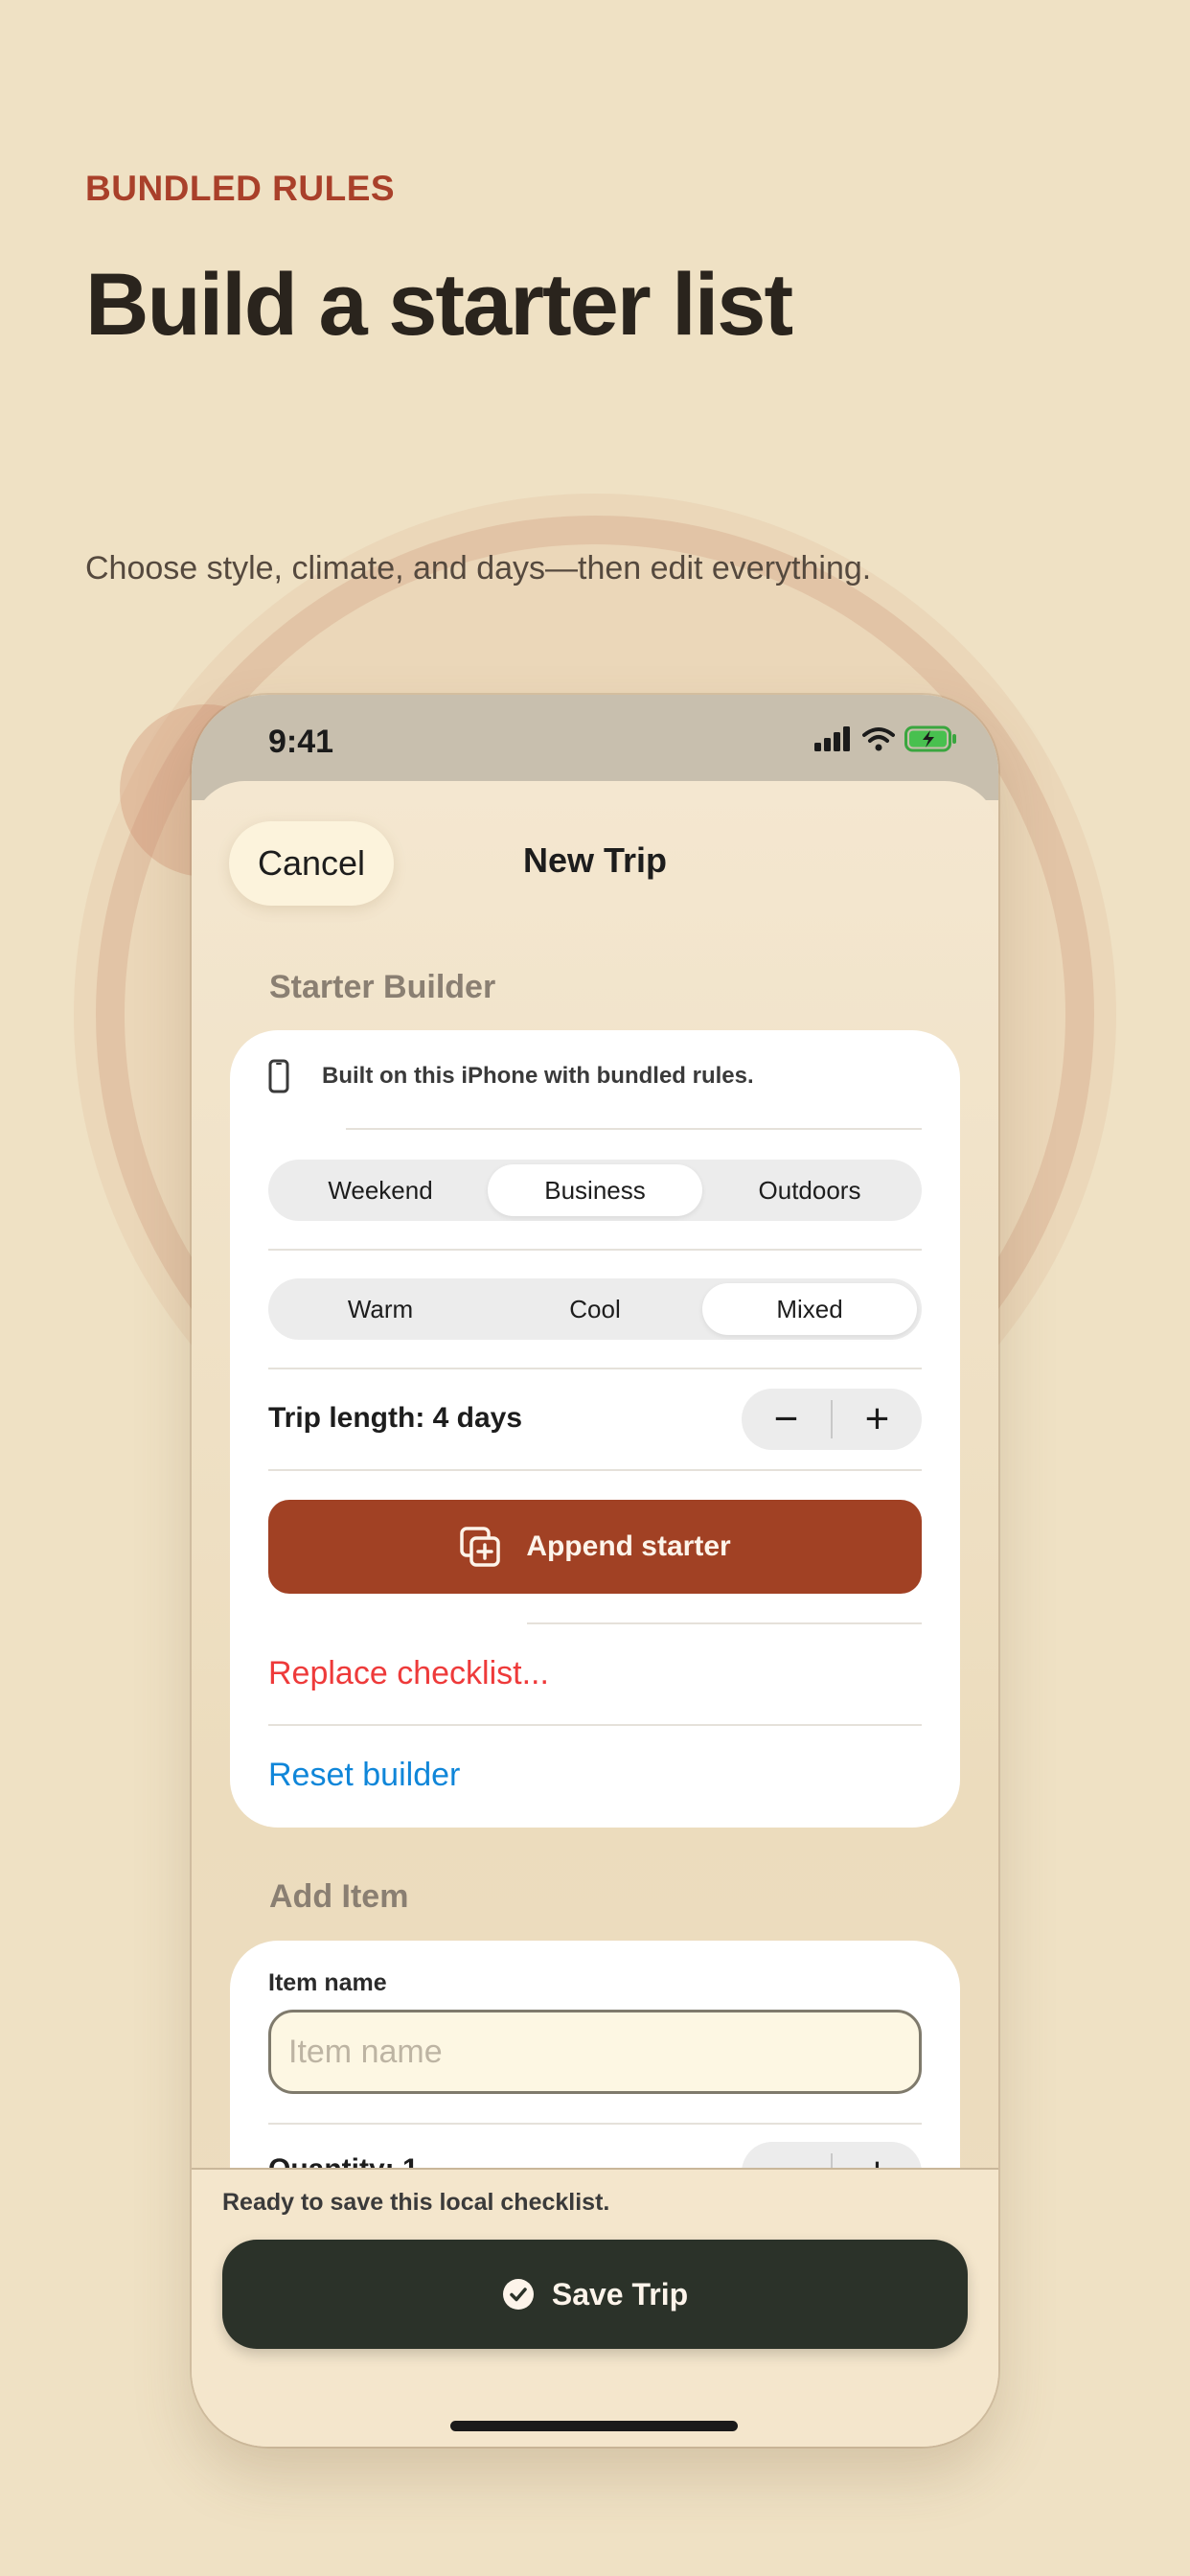 This screenshot has width=1190, height=2576. I want to click on nav-title: New Trip, so click(595, 860).